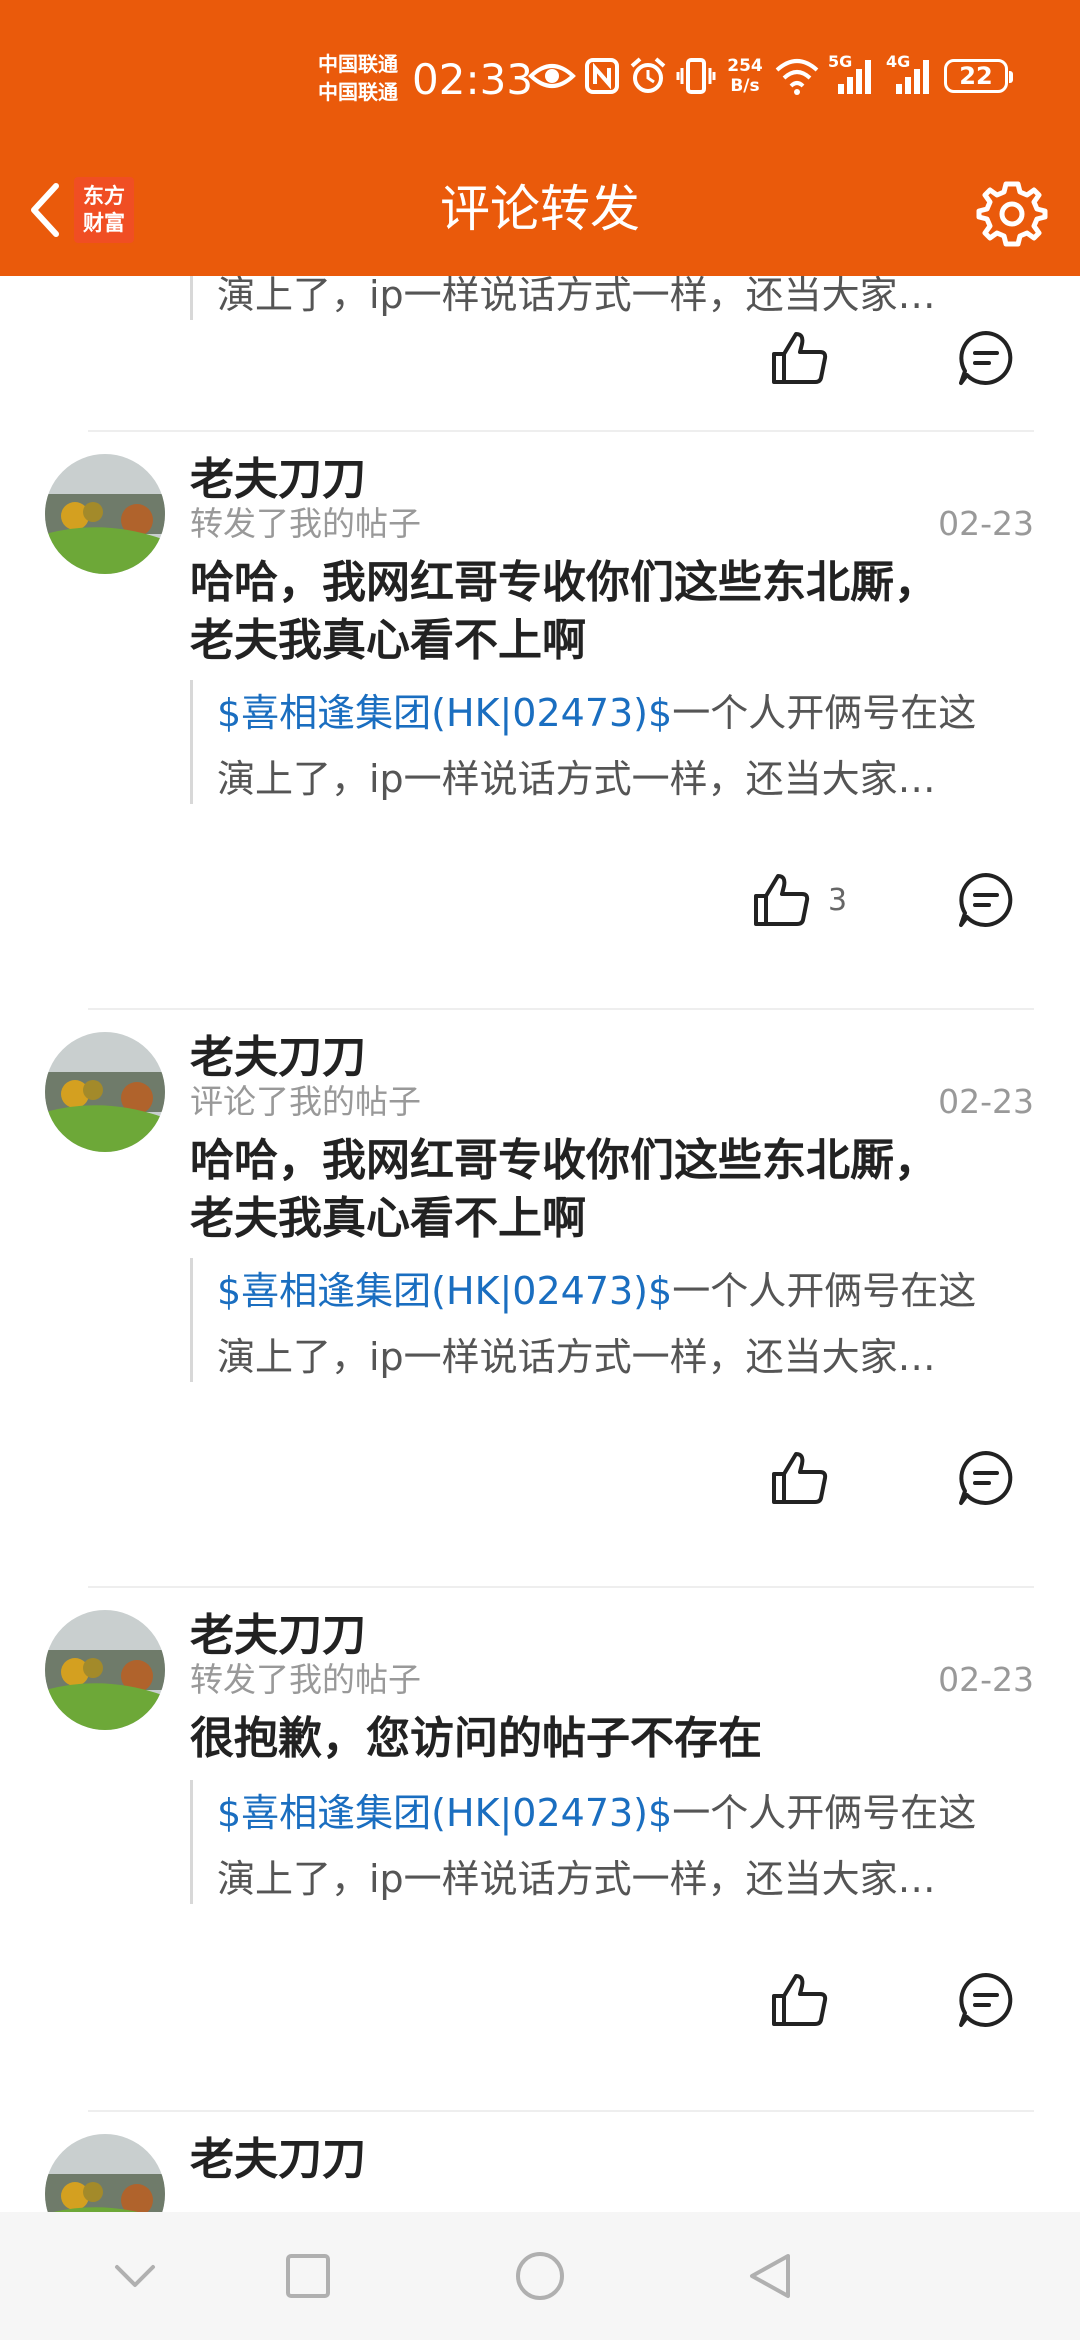 This screenshot has width=1080, height=2340. I want to click on logo-line-2: 财富, so click(104, 223).